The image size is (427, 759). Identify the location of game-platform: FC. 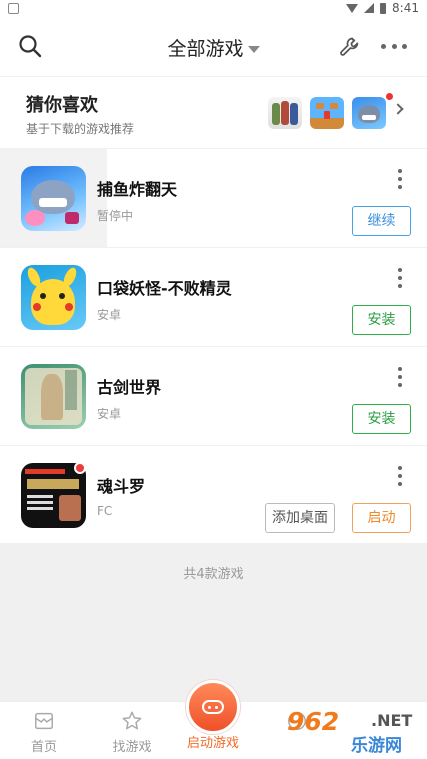
(105, 511).